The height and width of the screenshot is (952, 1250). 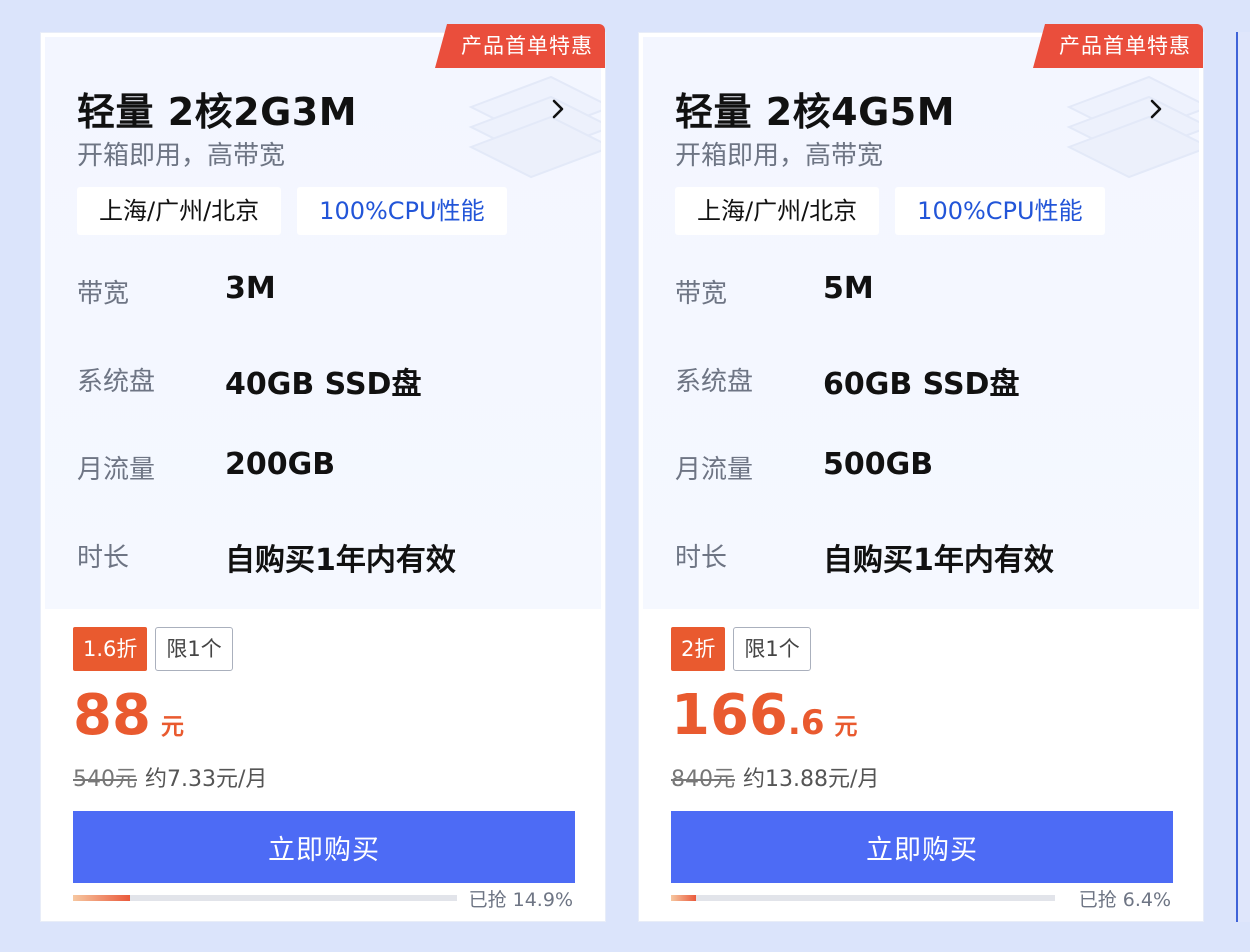 I want to click on title-row: 轻量 2核2G3M, so click(x=323, y=108).